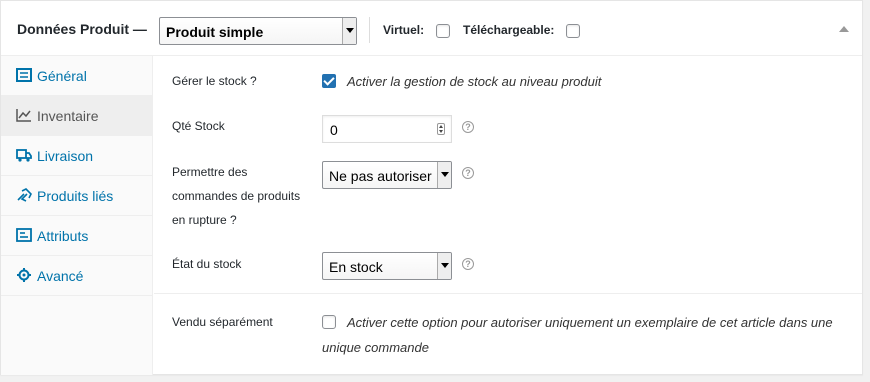 The image size is (870, 382). What do you see at coordinates (204, 220) in the screenshot?
I see `backorders-label-line3: en rupture ?` at bounding box center [204, 220].